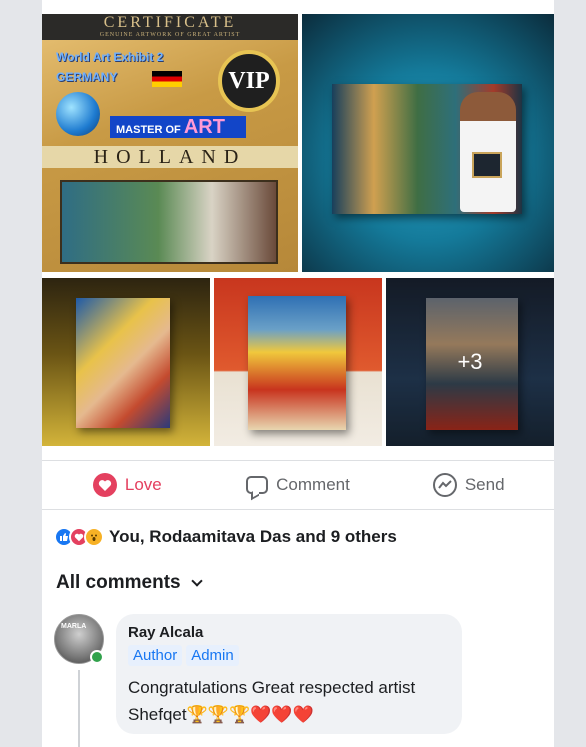 The height and width of the screenshot is (747, 586). I want to click on award-plaque, so click(487, 165).